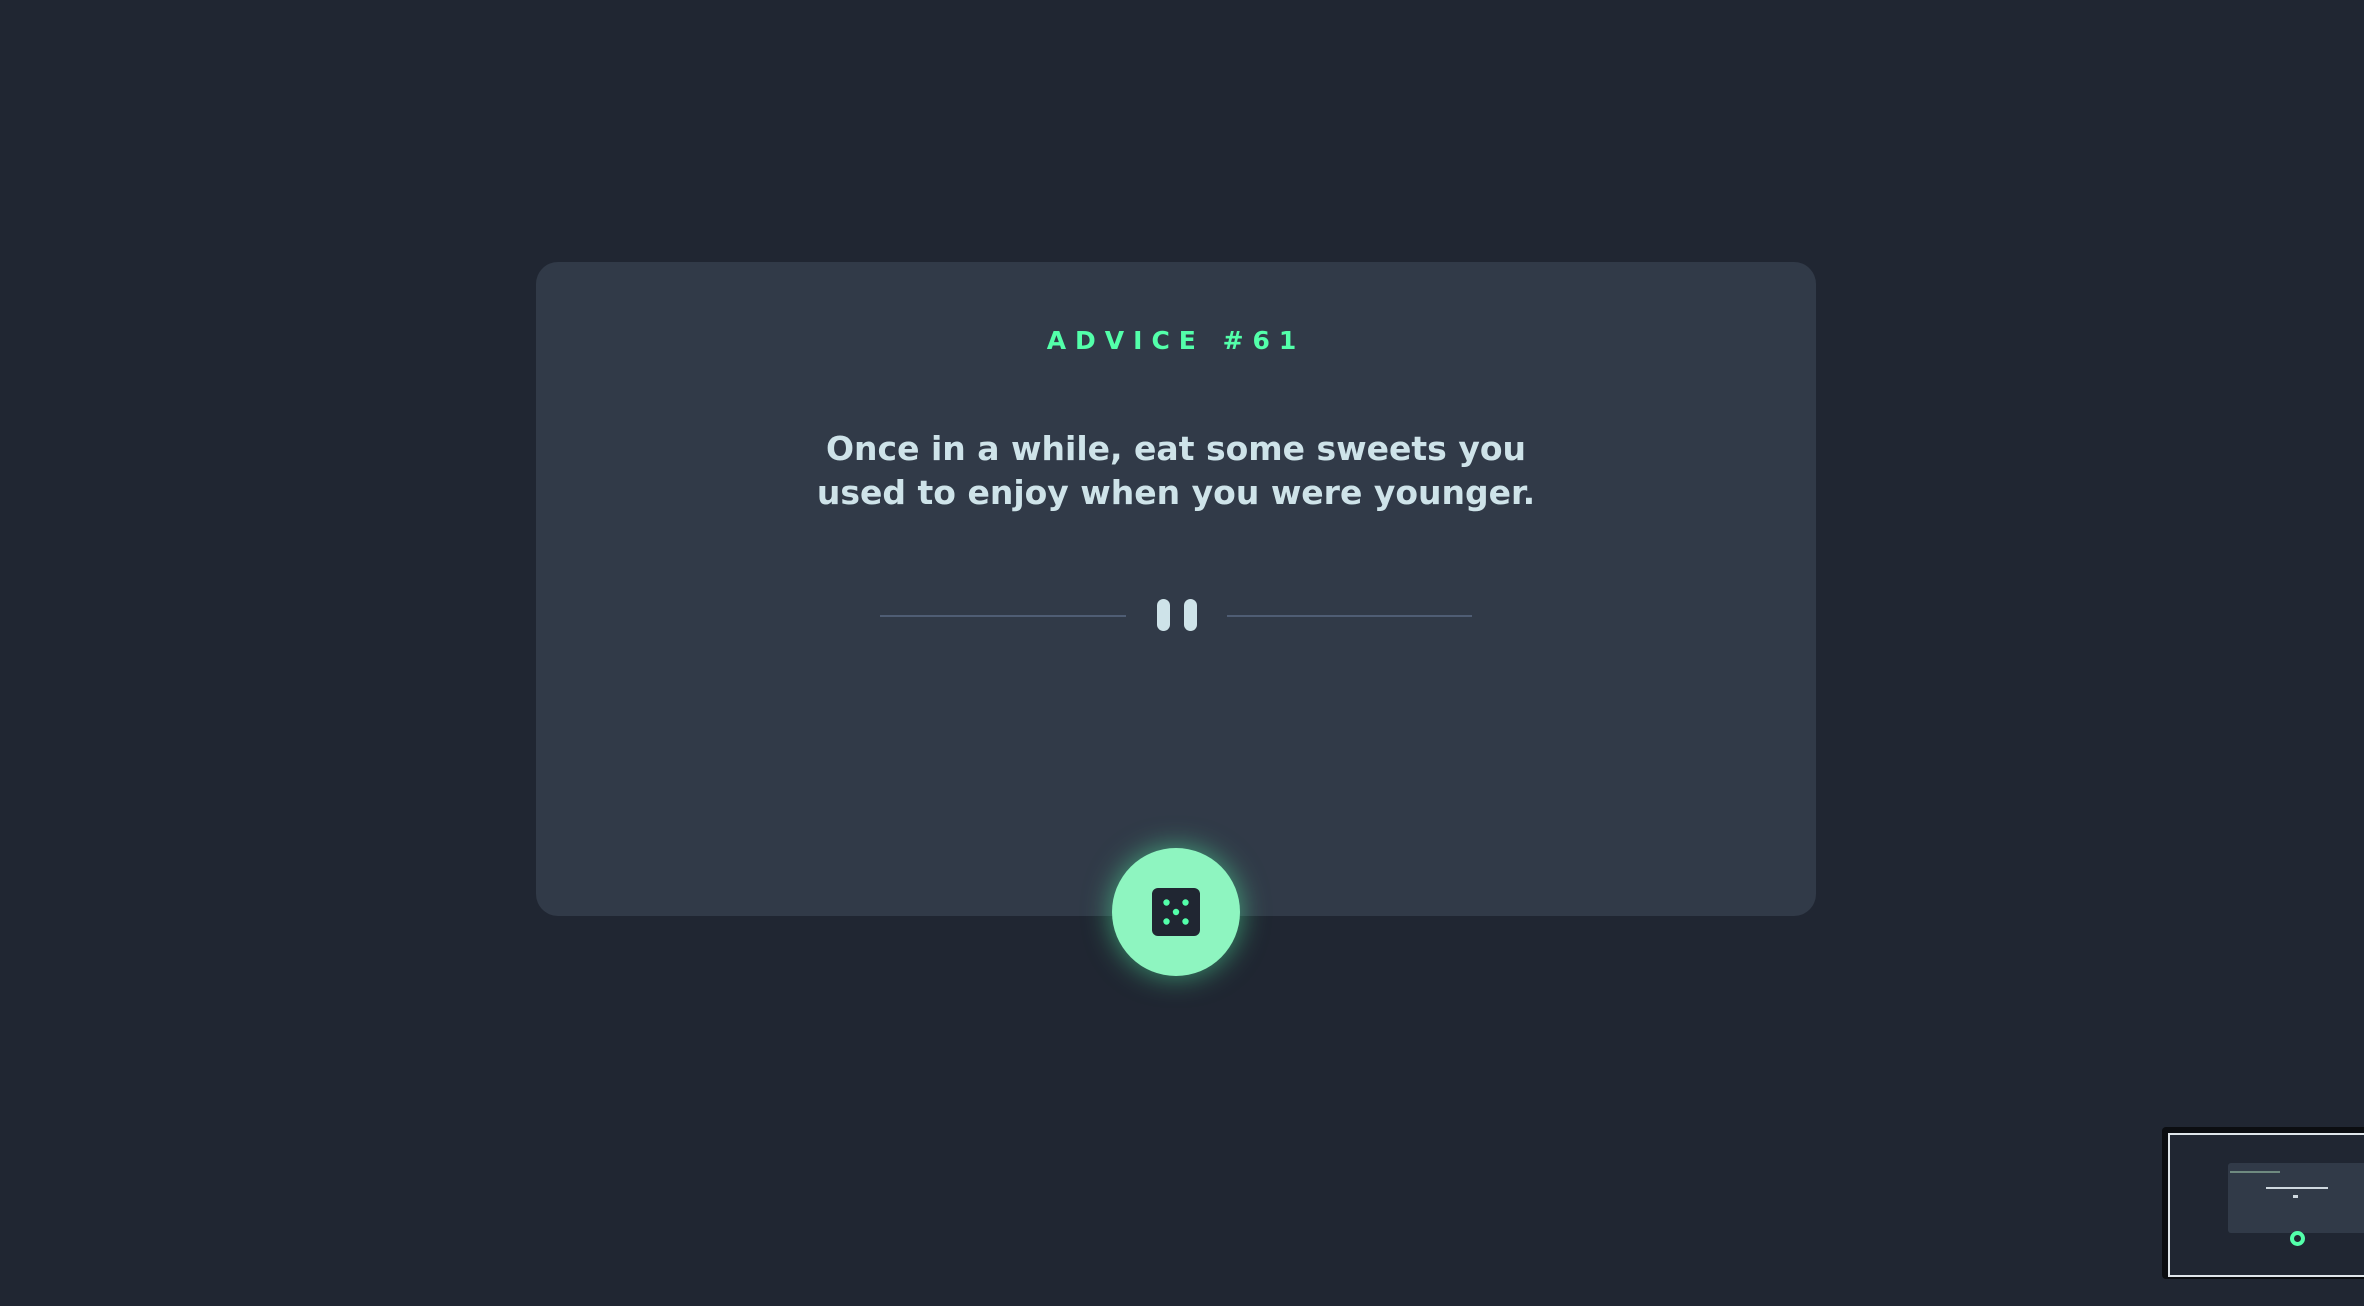  Describe the element at coordinates (1349, 616) in the screenshot. I see `divider-line-right` at that location.